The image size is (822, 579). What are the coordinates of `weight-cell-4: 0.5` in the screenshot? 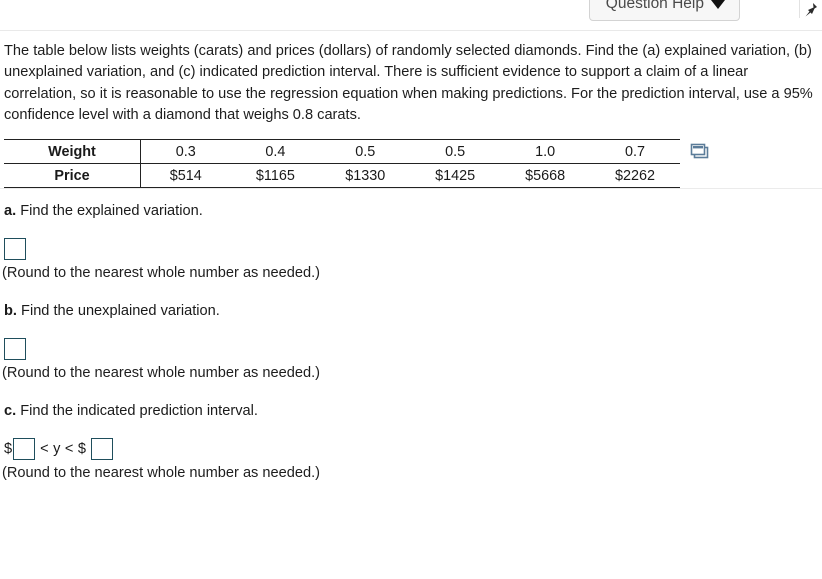 It's located at (455, 151).